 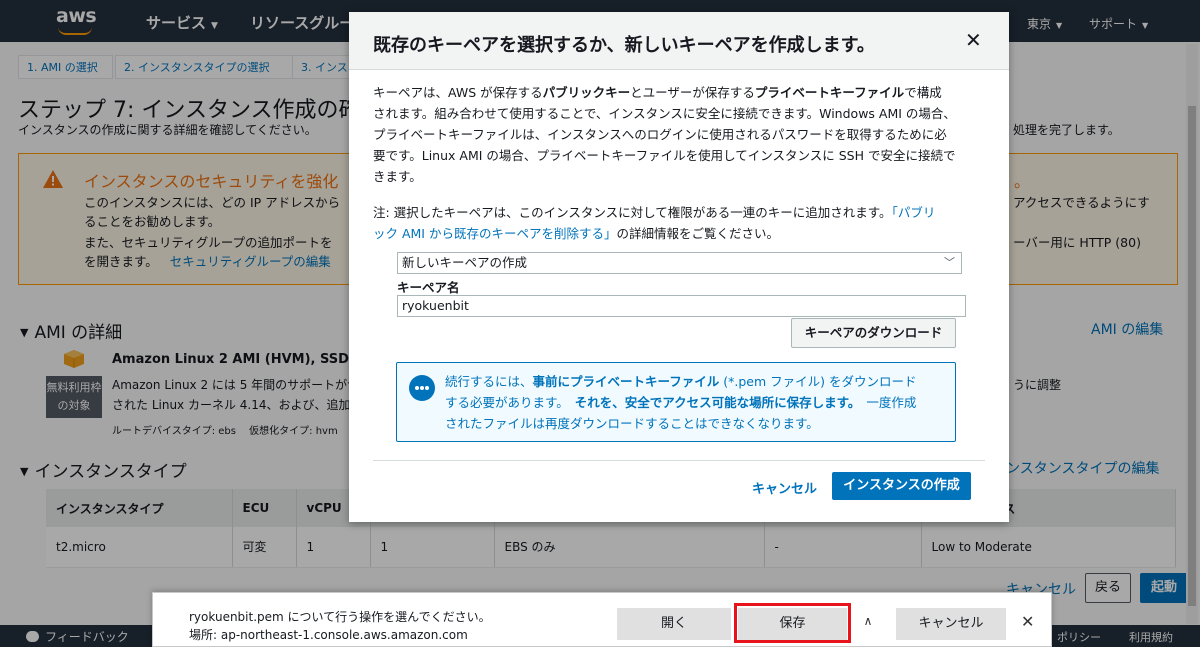 I want to click on download-message: ryokuenbit.pem について行う操作を選んでください。, so click(x=340, y=617).